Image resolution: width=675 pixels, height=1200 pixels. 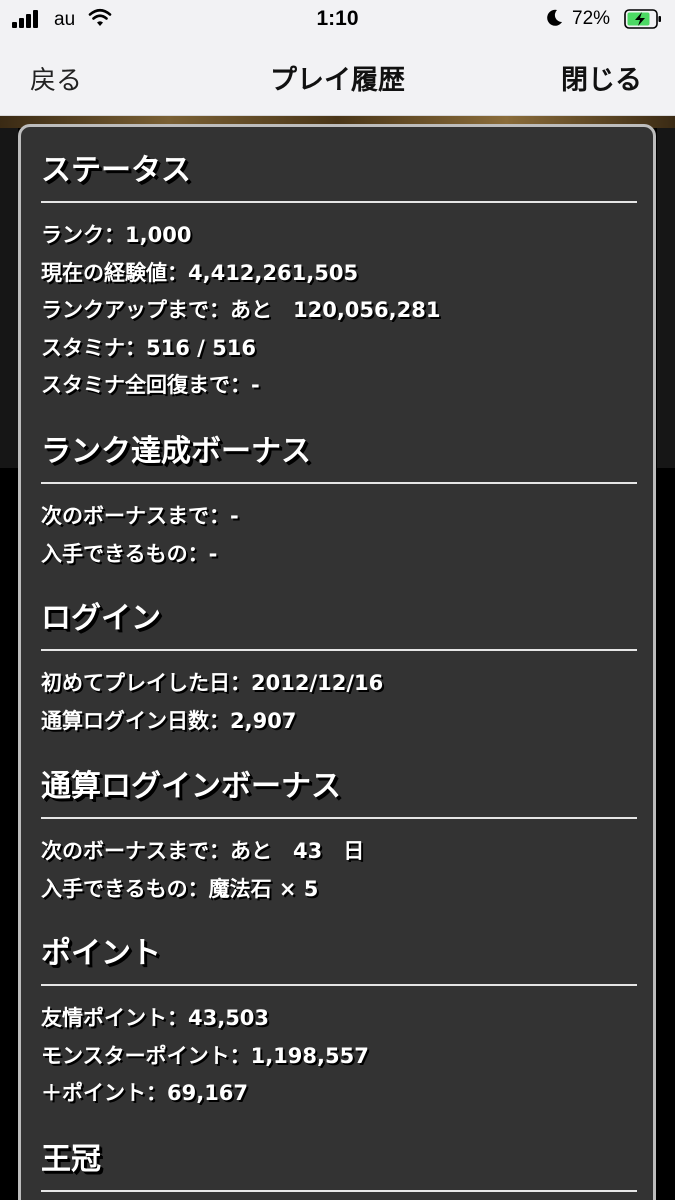 I want to click on login-bonus-reward-row: 入手できるもの：魔法石 × 5, so click(x=180, y=888).